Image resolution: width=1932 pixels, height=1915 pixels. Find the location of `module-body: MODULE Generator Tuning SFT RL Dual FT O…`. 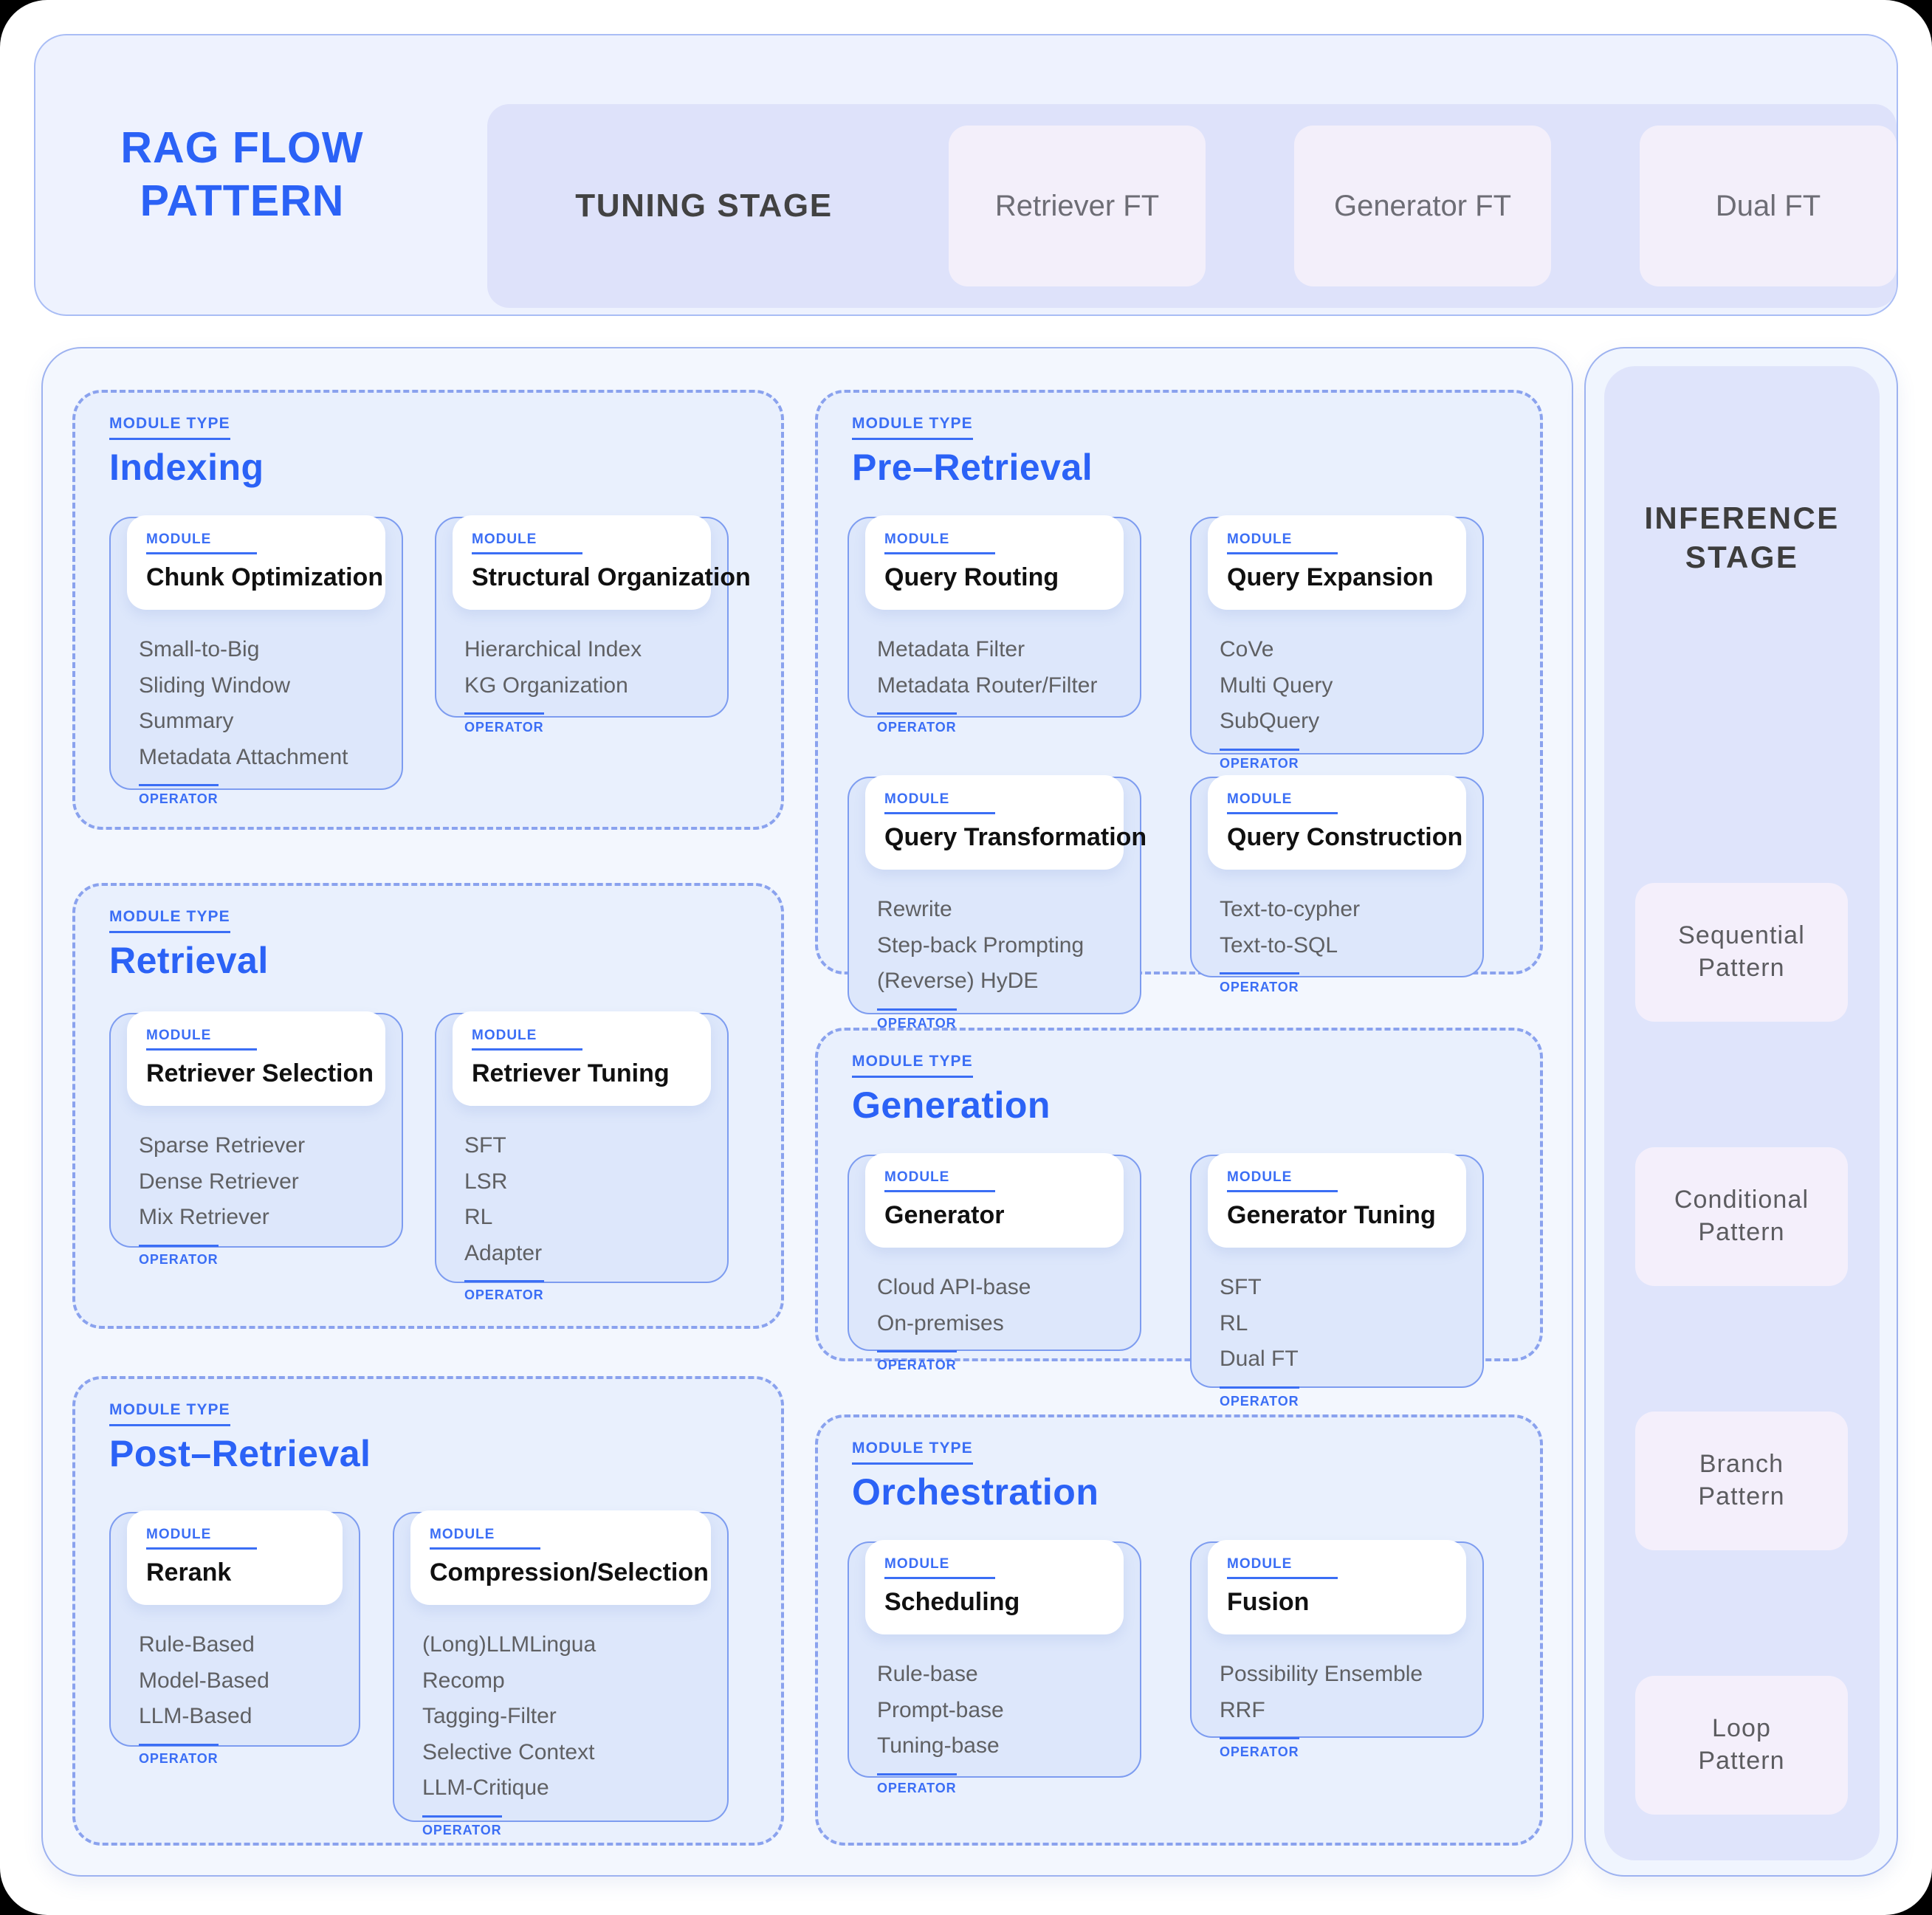

module-body: MODULE Generator Tuning SFT RL Dual FT O… is located at coordinates (1337, 1281).